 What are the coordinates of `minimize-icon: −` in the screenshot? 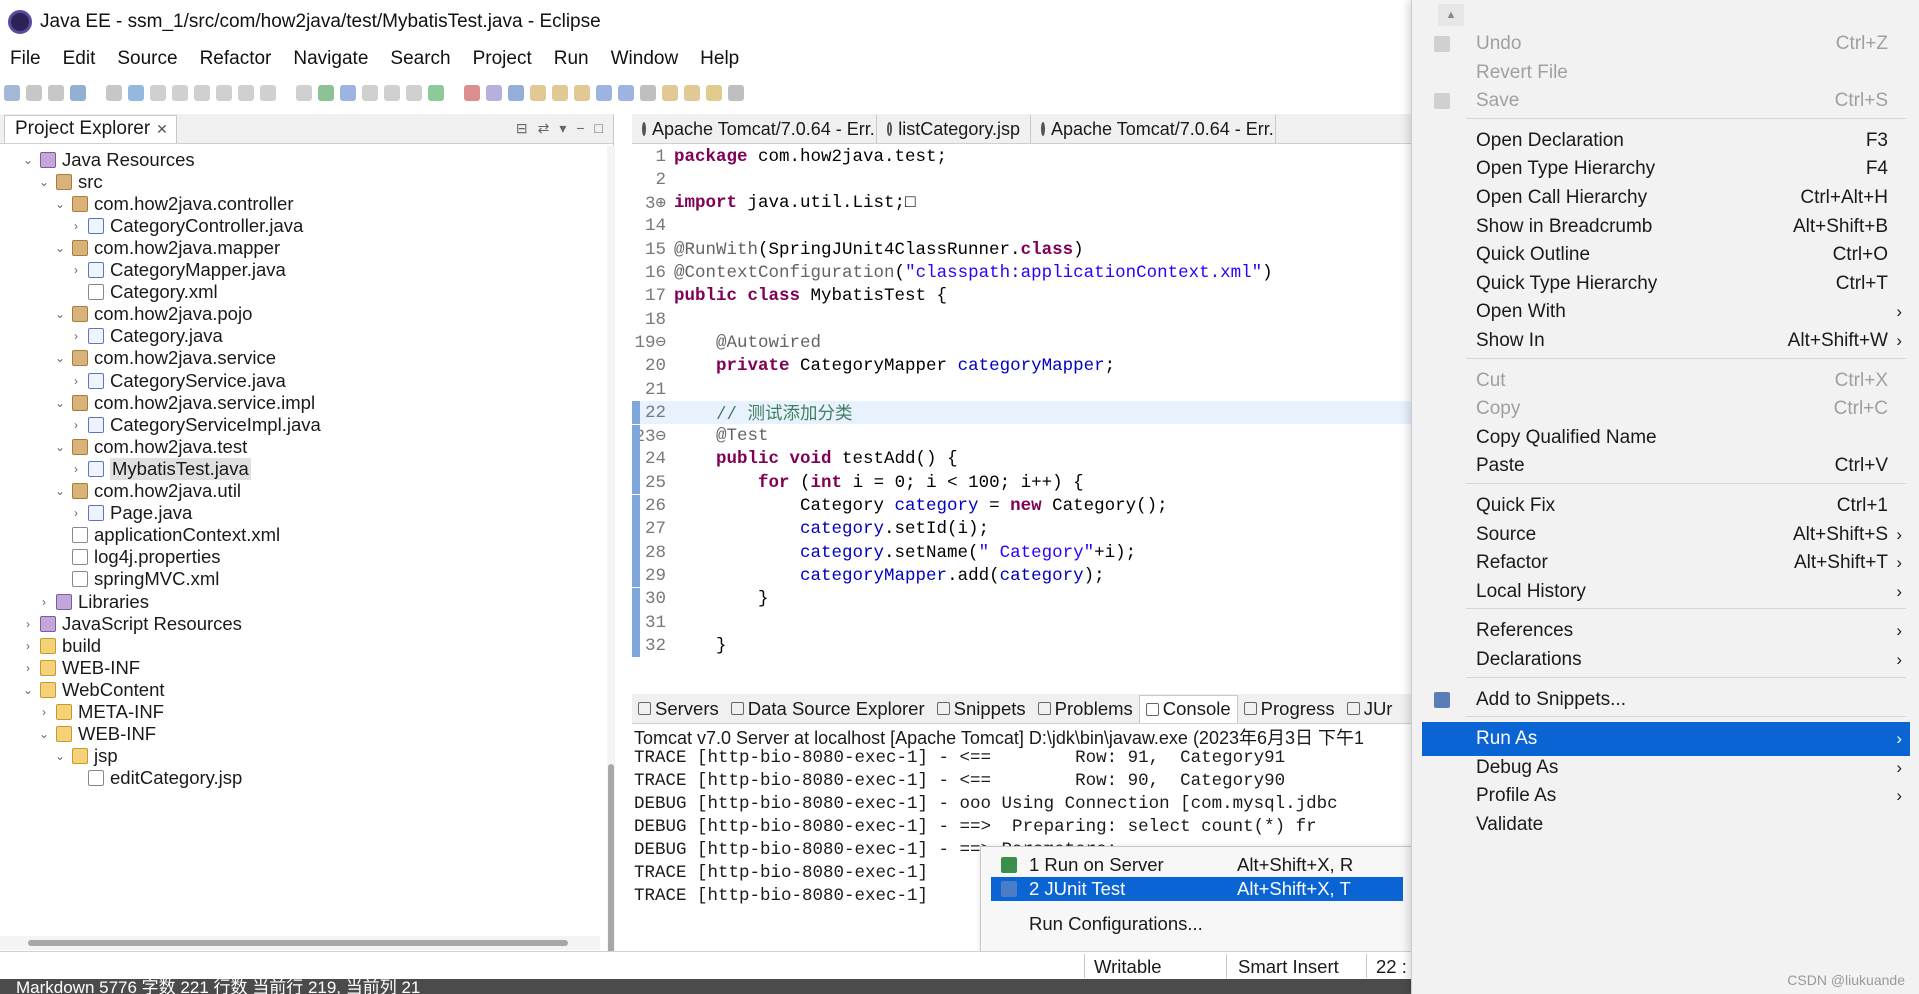 It's located at (580, 128).